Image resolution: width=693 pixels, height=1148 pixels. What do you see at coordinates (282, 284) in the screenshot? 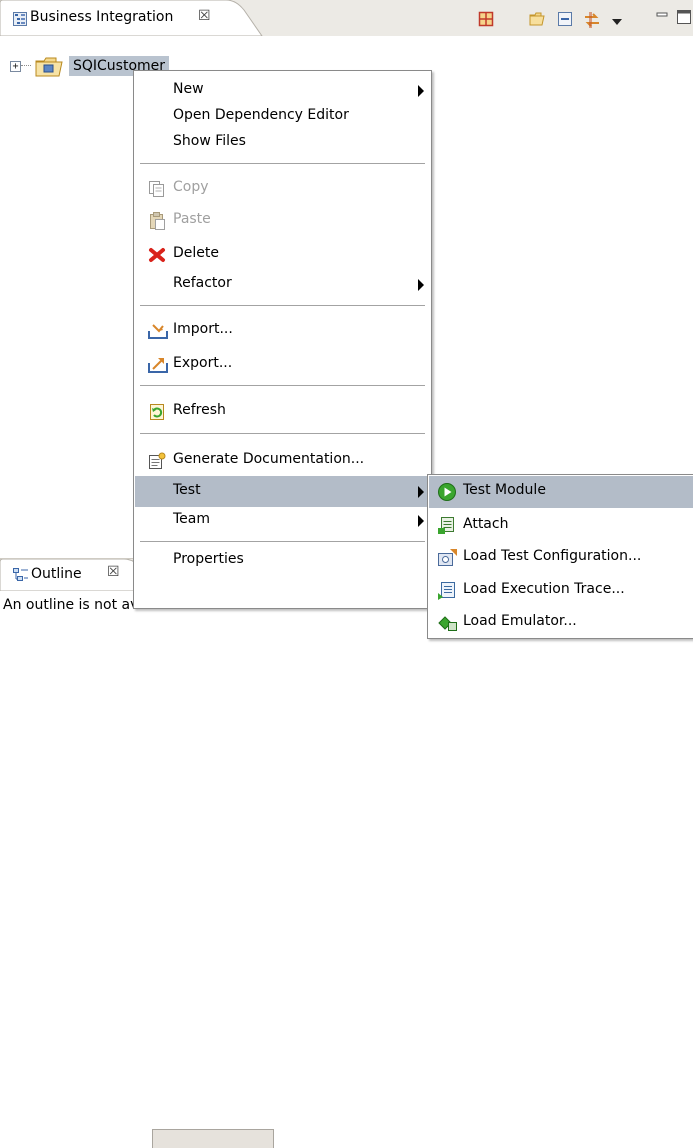
I see `menu-item-refactor: Refactor` at bounding box center [282, 284].